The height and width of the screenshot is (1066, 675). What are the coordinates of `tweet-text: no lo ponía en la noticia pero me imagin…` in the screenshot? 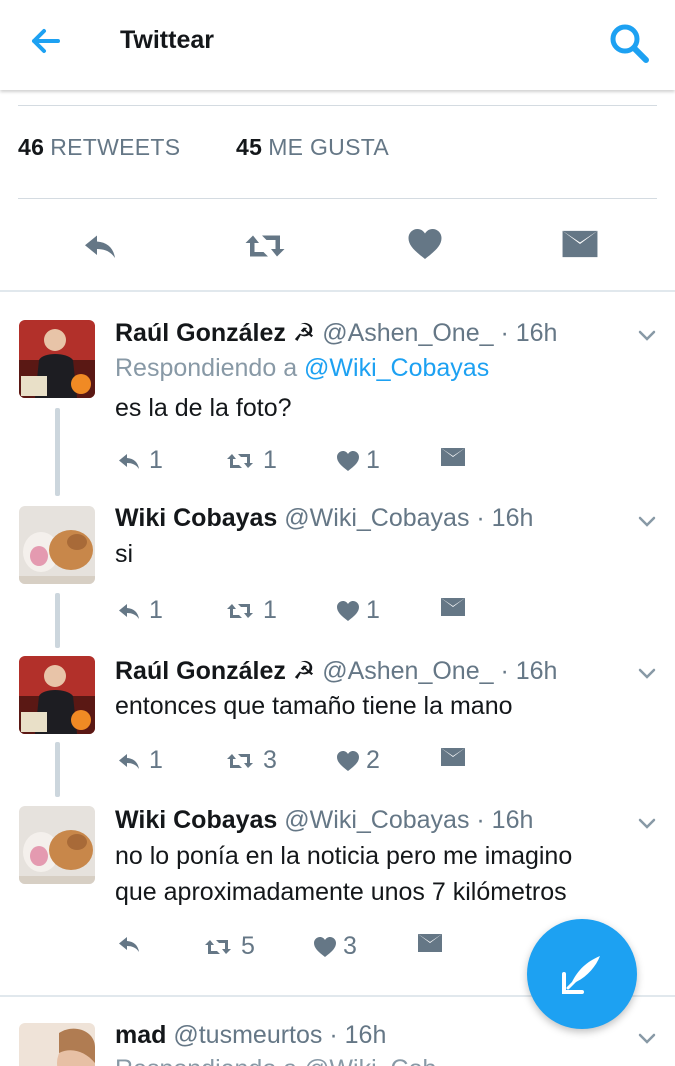 It's located at (343, 874).